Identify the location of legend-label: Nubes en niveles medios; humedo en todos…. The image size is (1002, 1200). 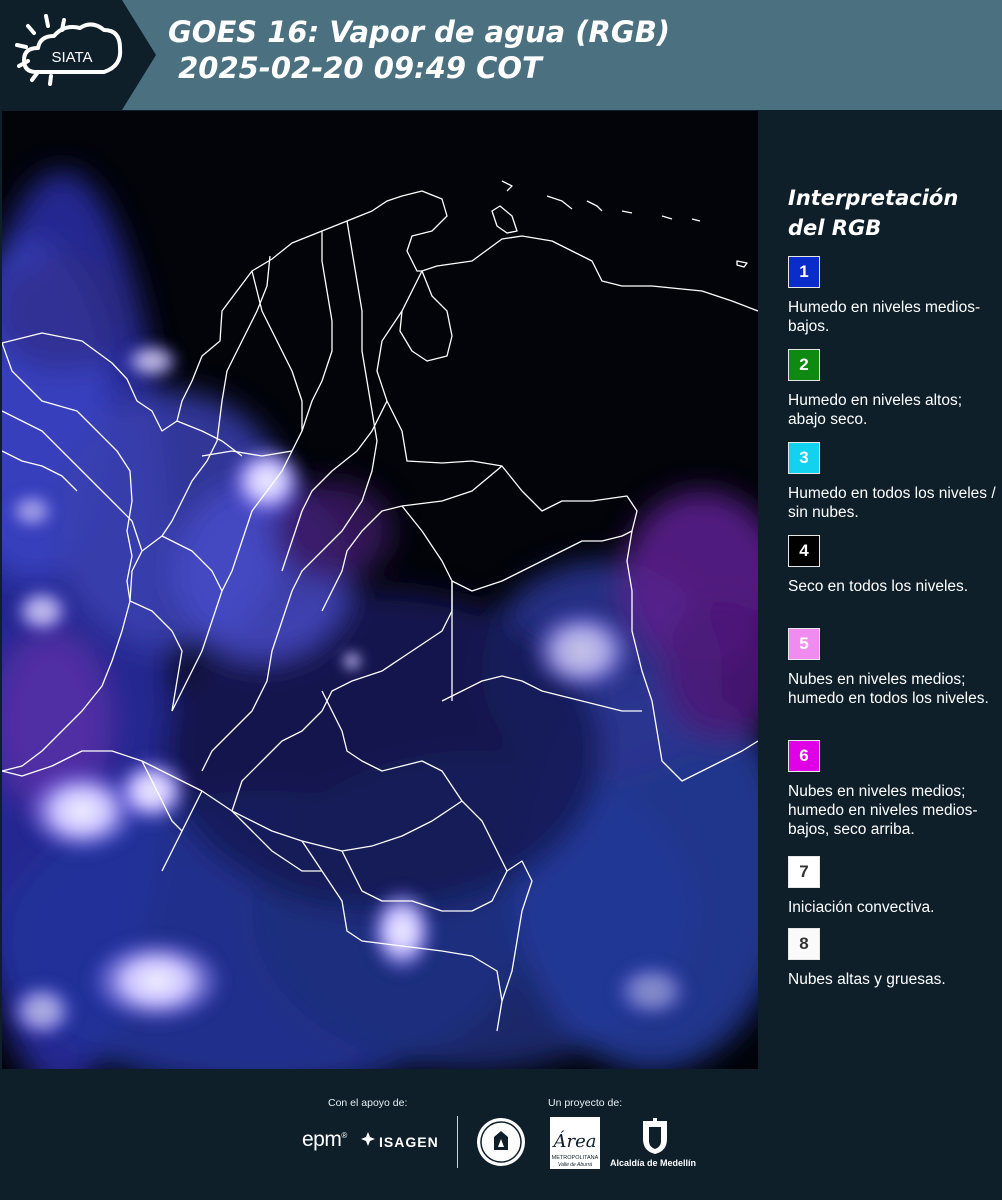
(888, 689).